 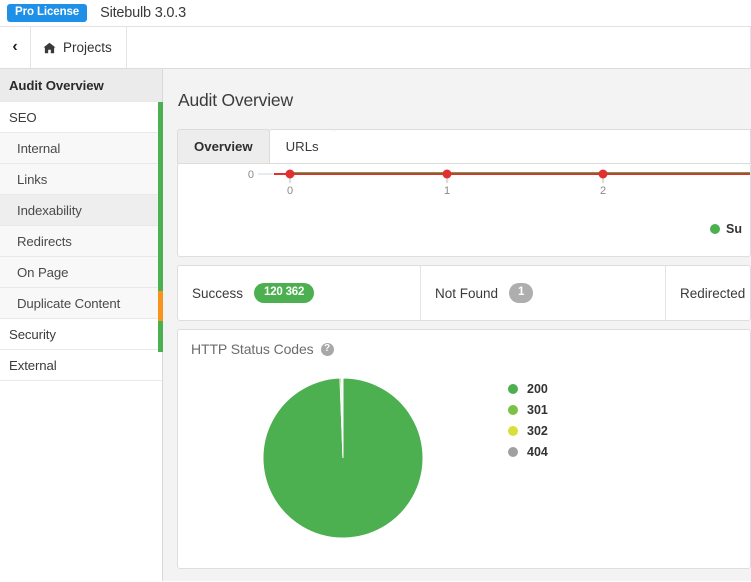 I want to click on sidebar-item-internal: Internal, so click(x=81, y=148).